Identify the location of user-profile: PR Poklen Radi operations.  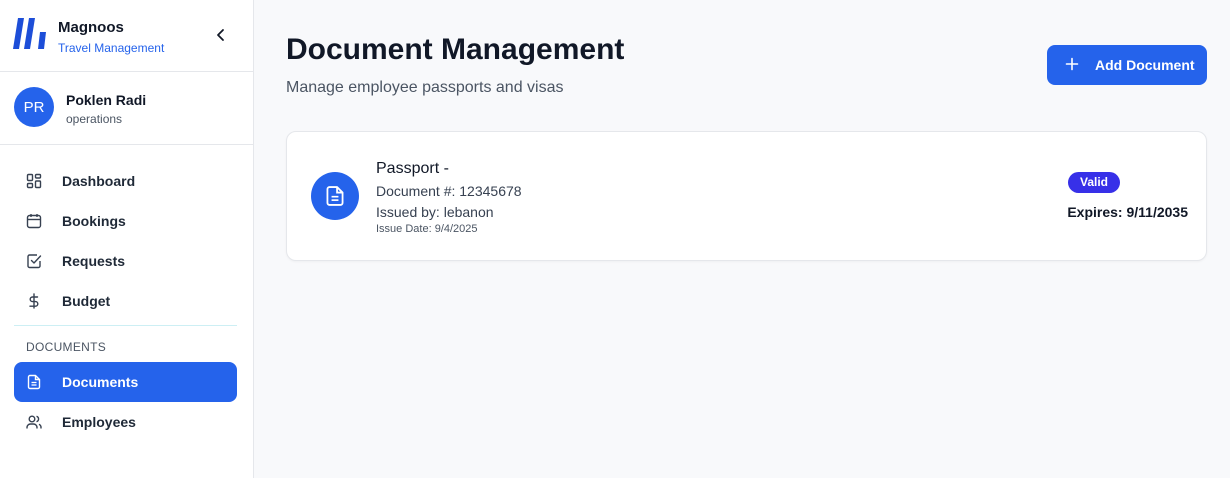
(126, 108).